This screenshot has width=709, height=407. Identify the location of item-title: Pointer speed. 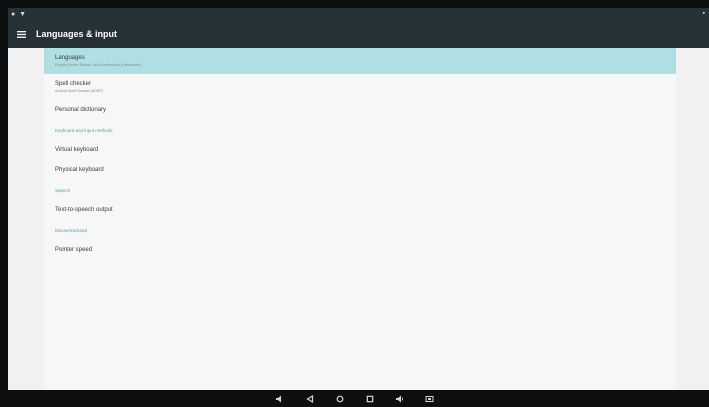
(74, 250).